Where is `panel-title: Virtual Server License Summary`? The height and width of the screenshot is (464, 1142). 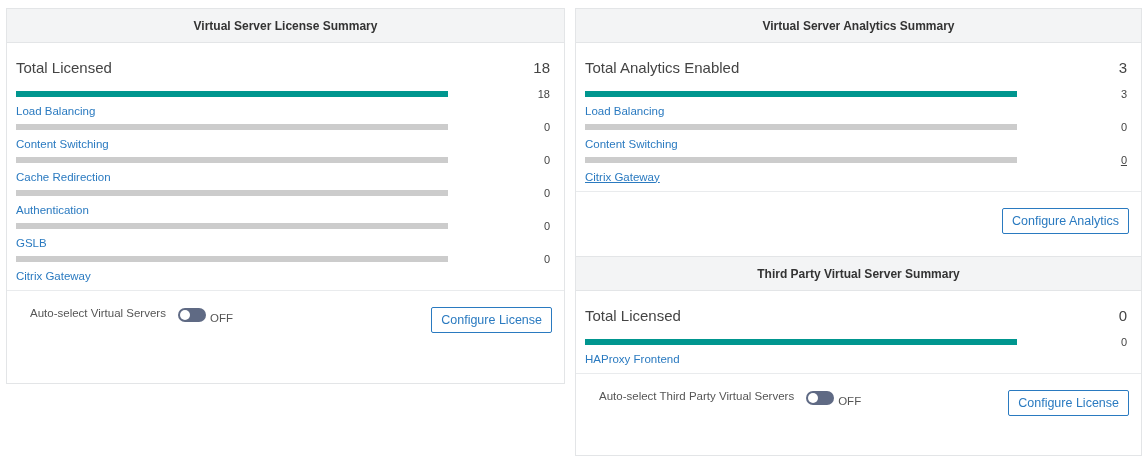 panel-title: Virtual Server License Summary is located at coordinates (285, 26).